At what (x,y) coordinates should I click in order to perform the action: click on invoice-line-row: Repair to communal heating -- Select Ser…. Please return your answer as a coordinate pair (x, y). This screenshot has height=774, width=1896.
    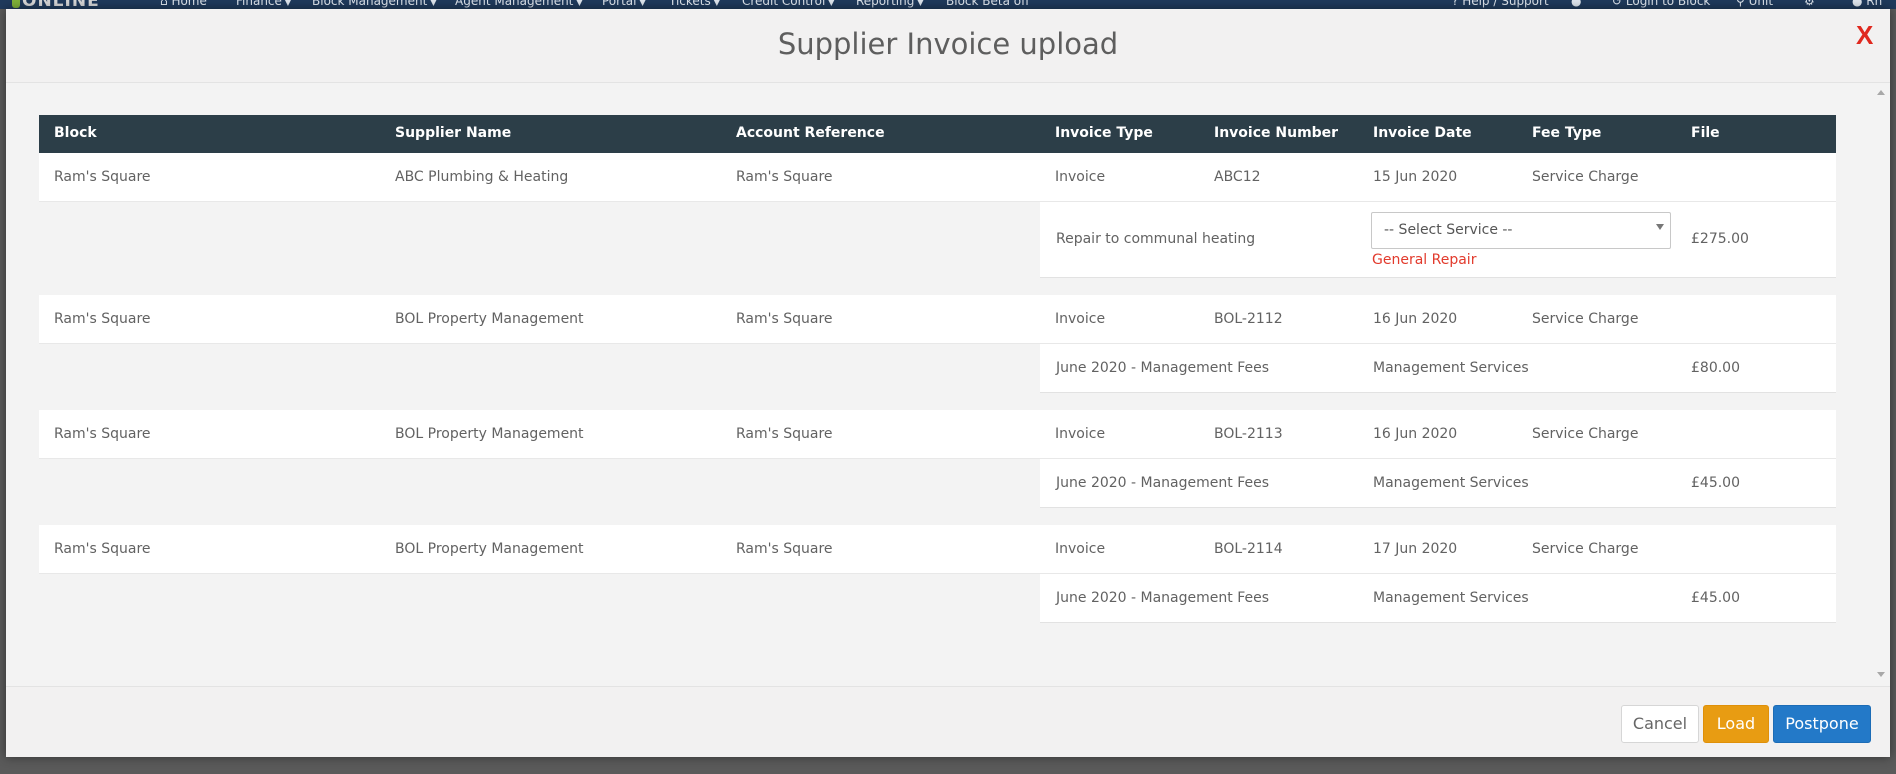
    Looking at the image, I should click on (1438, 240).